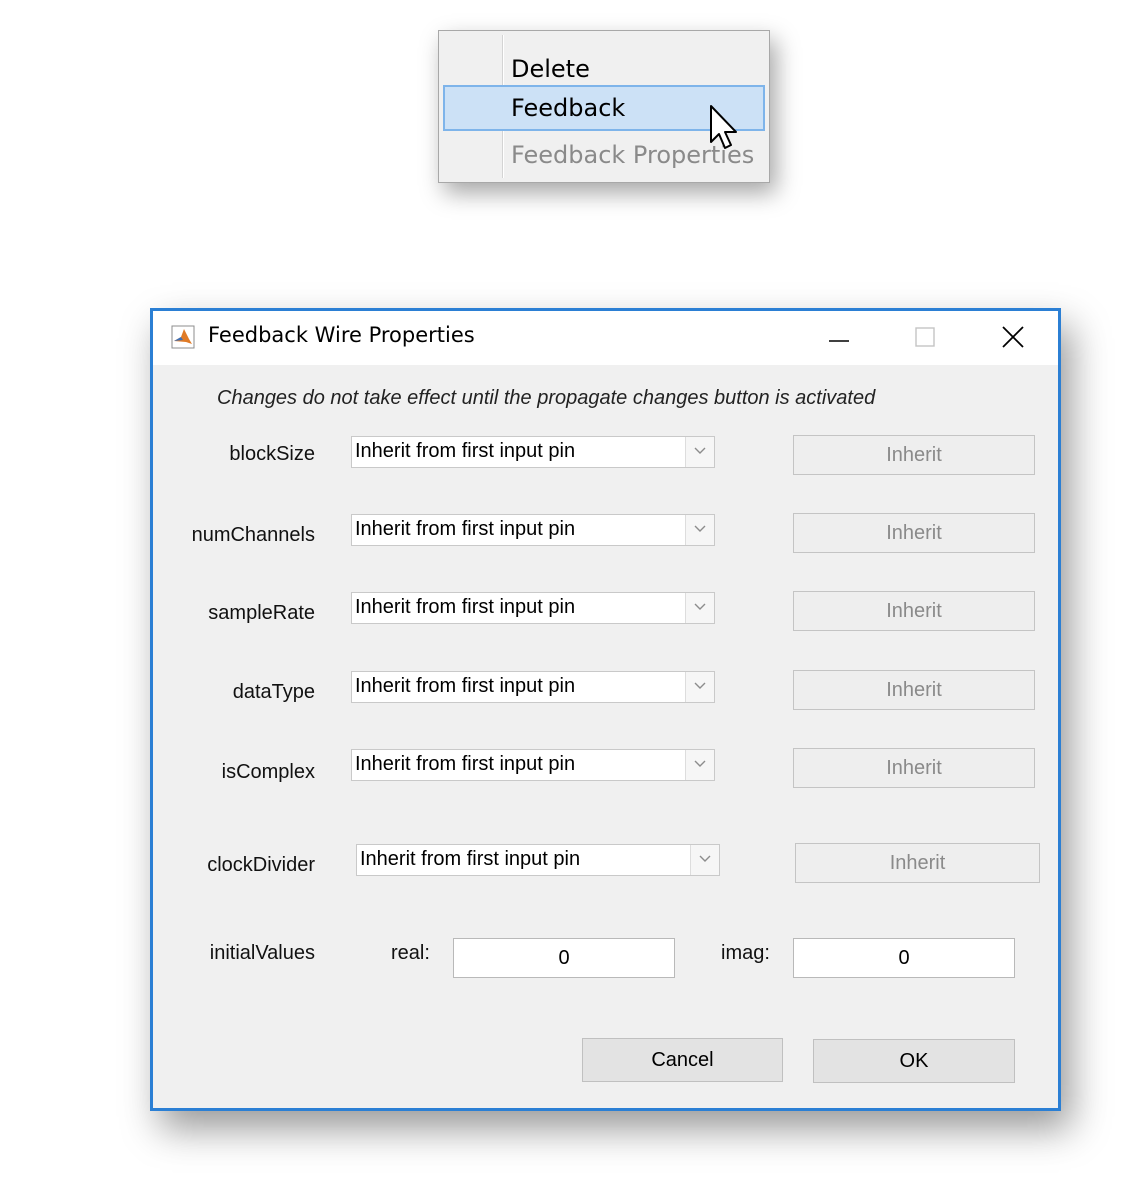  I want to click on ok-button: OK, so click(914, 1061).